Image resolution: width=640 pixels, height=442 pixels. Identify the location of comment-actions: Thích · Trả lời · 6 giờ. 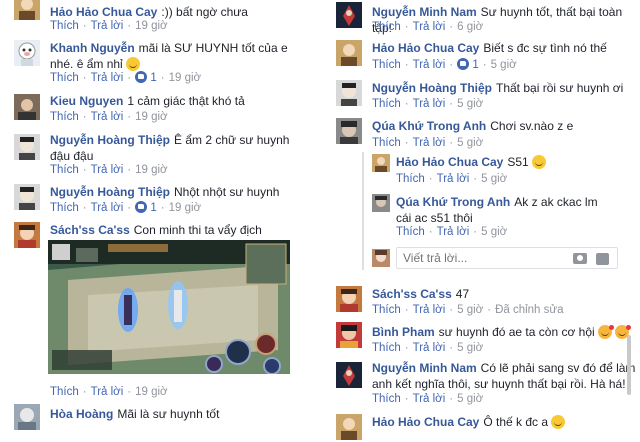
(428, 27).